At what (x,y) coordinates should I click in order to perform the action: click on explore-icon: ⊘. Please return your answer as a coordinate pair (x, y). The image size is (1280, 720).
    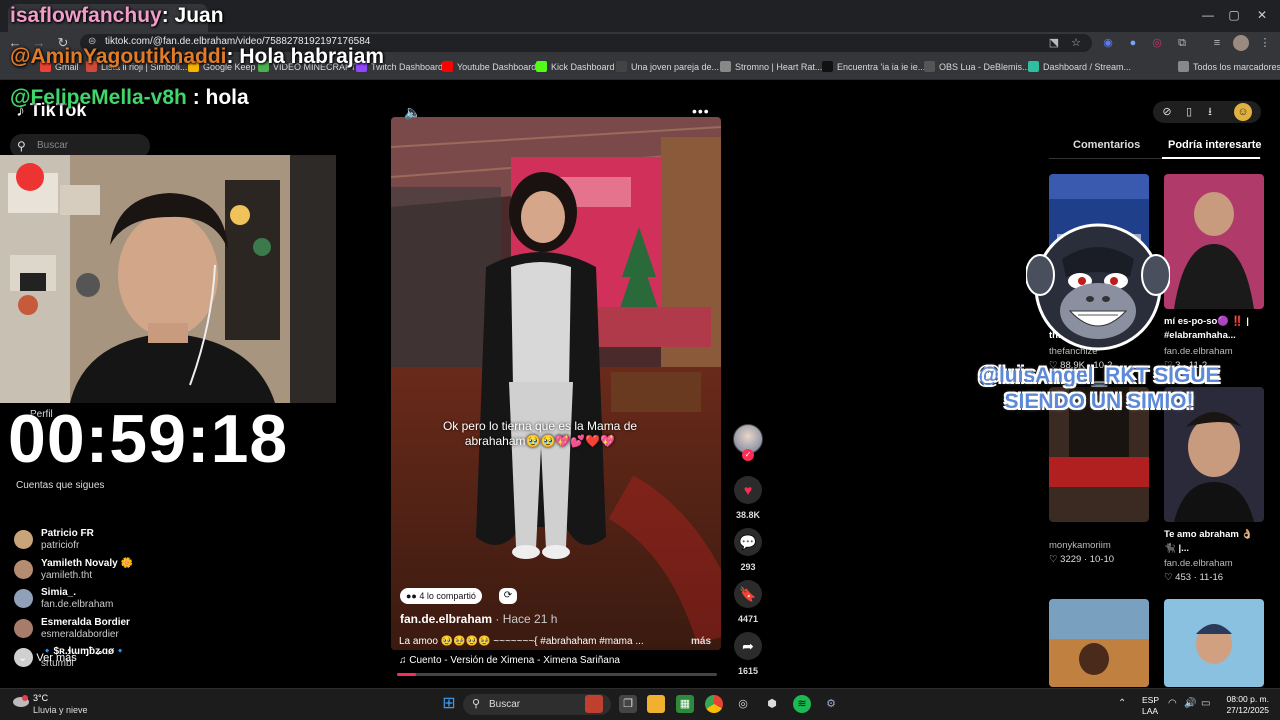
    Looking at the image, I should click on (1167, 112).